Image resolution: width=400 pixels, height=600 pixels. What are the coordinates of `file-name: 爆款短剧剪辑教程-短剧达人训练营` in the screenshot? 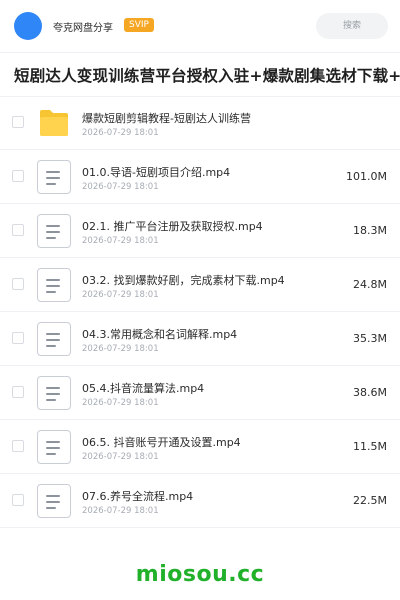 It's located at (166, 118).